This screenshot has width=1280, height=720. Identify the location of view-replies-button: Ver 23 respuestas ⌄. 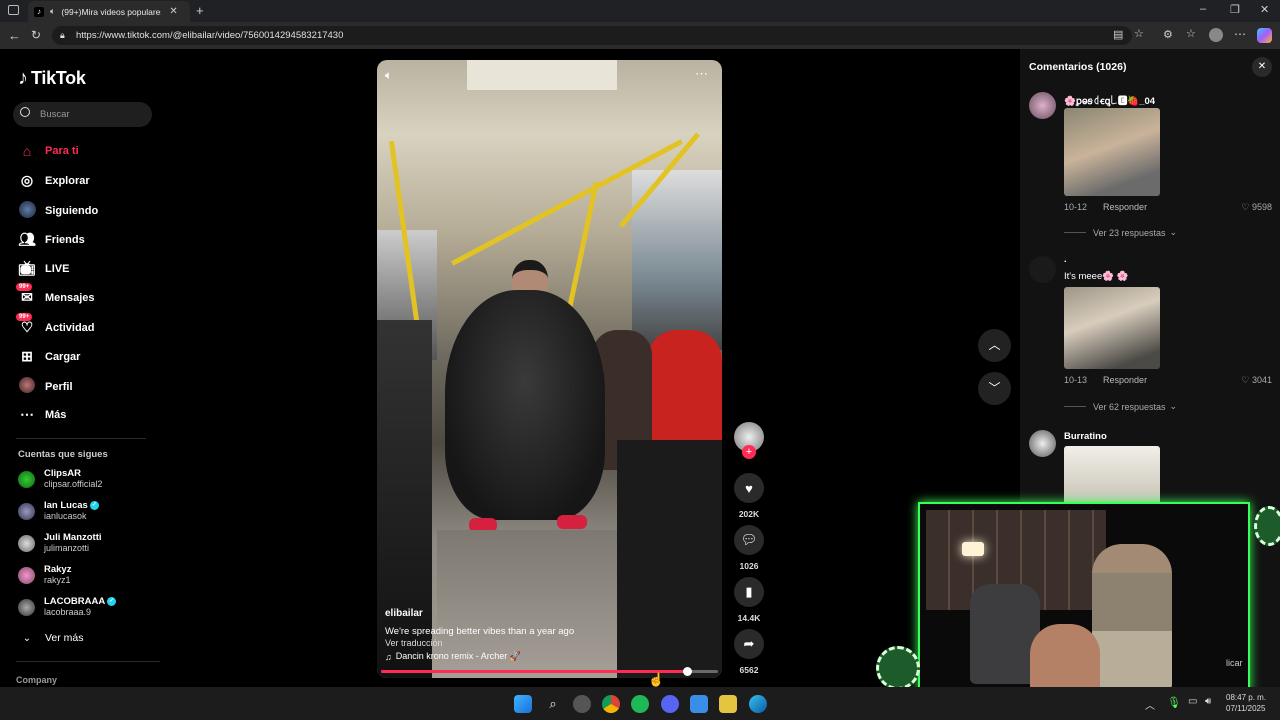
(1120, 232).